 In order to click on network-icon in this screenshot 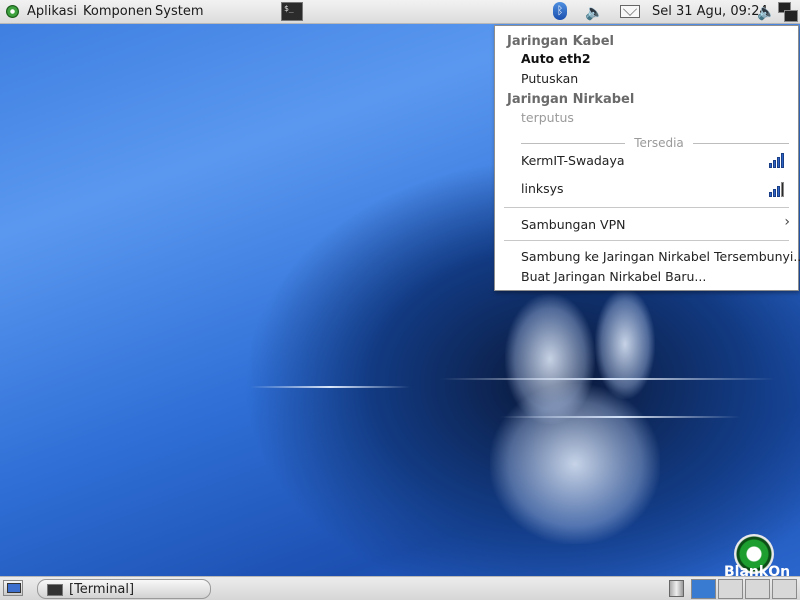, I will do `click(786, 12)`.